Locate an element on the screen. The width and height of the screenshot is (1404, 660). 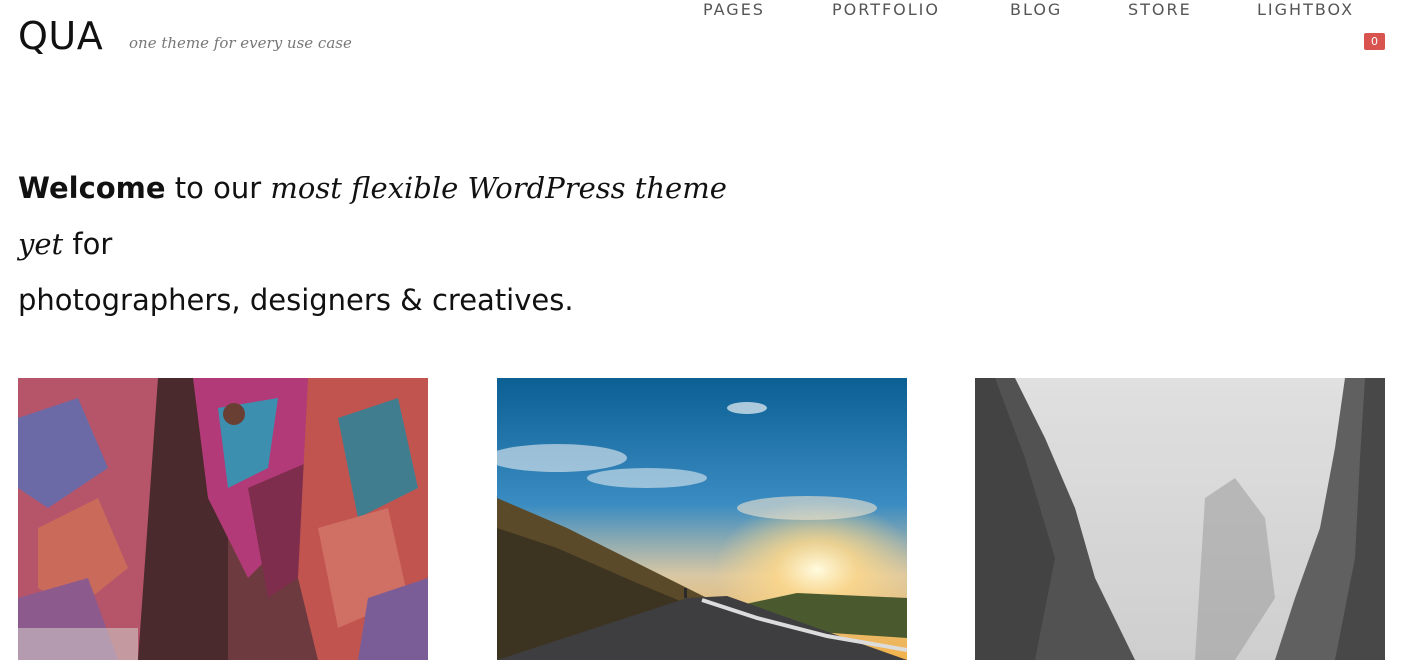
gallery-item-poncho is located at coordinates (223, 519).